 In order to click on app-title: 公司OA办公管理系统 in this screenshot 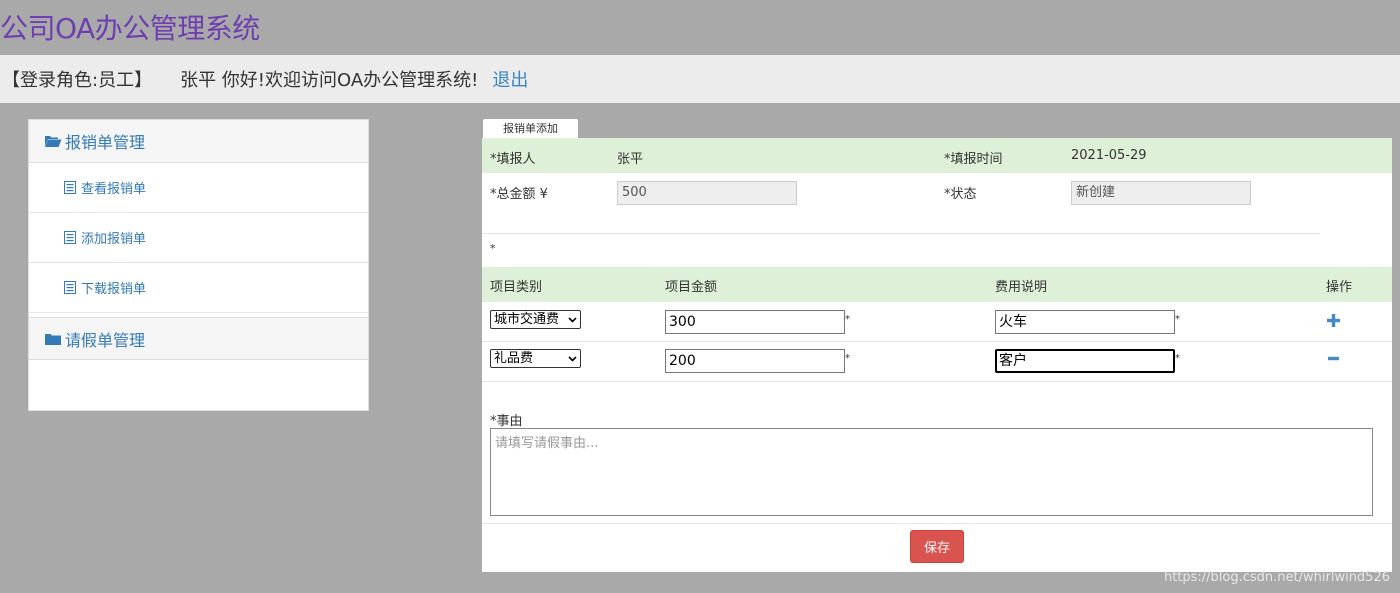, I will do `click(130, 28)`.